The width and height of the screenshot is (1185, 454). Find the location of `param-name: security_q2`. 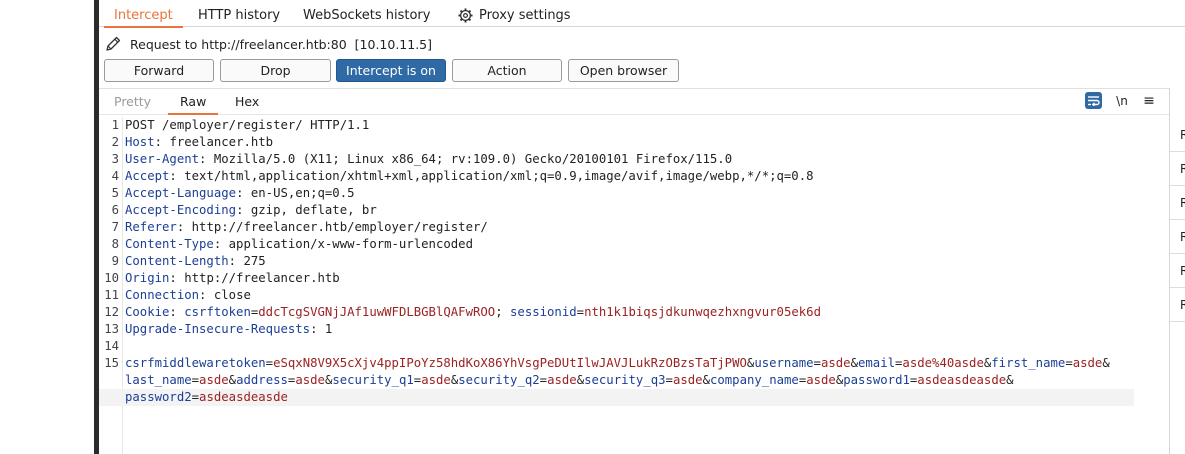

param-name: security_q2 is located at coordinates (499, 380).